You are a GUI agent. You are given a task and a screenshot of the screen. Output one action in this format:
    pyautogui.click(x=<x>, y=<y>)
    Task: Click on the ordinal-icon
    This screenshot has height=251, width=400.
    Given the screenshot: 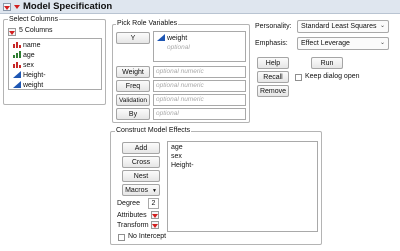 What is the action you would take?
    pyautogui.click(x=17, y=54)
    